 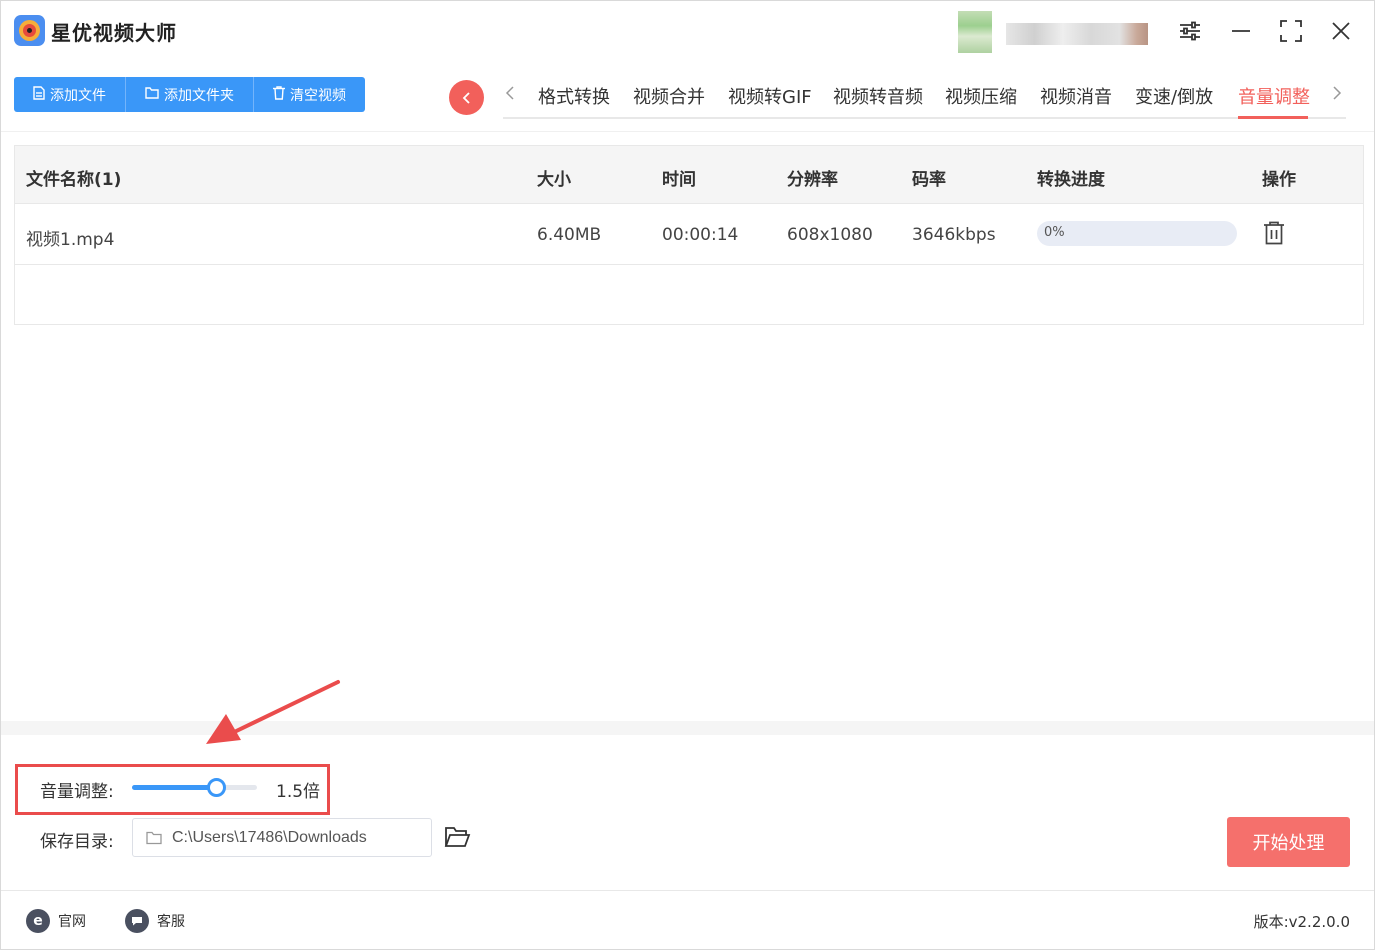 I want to click on add-folder-label: 添加文件夹, so click(x=199, y=95).